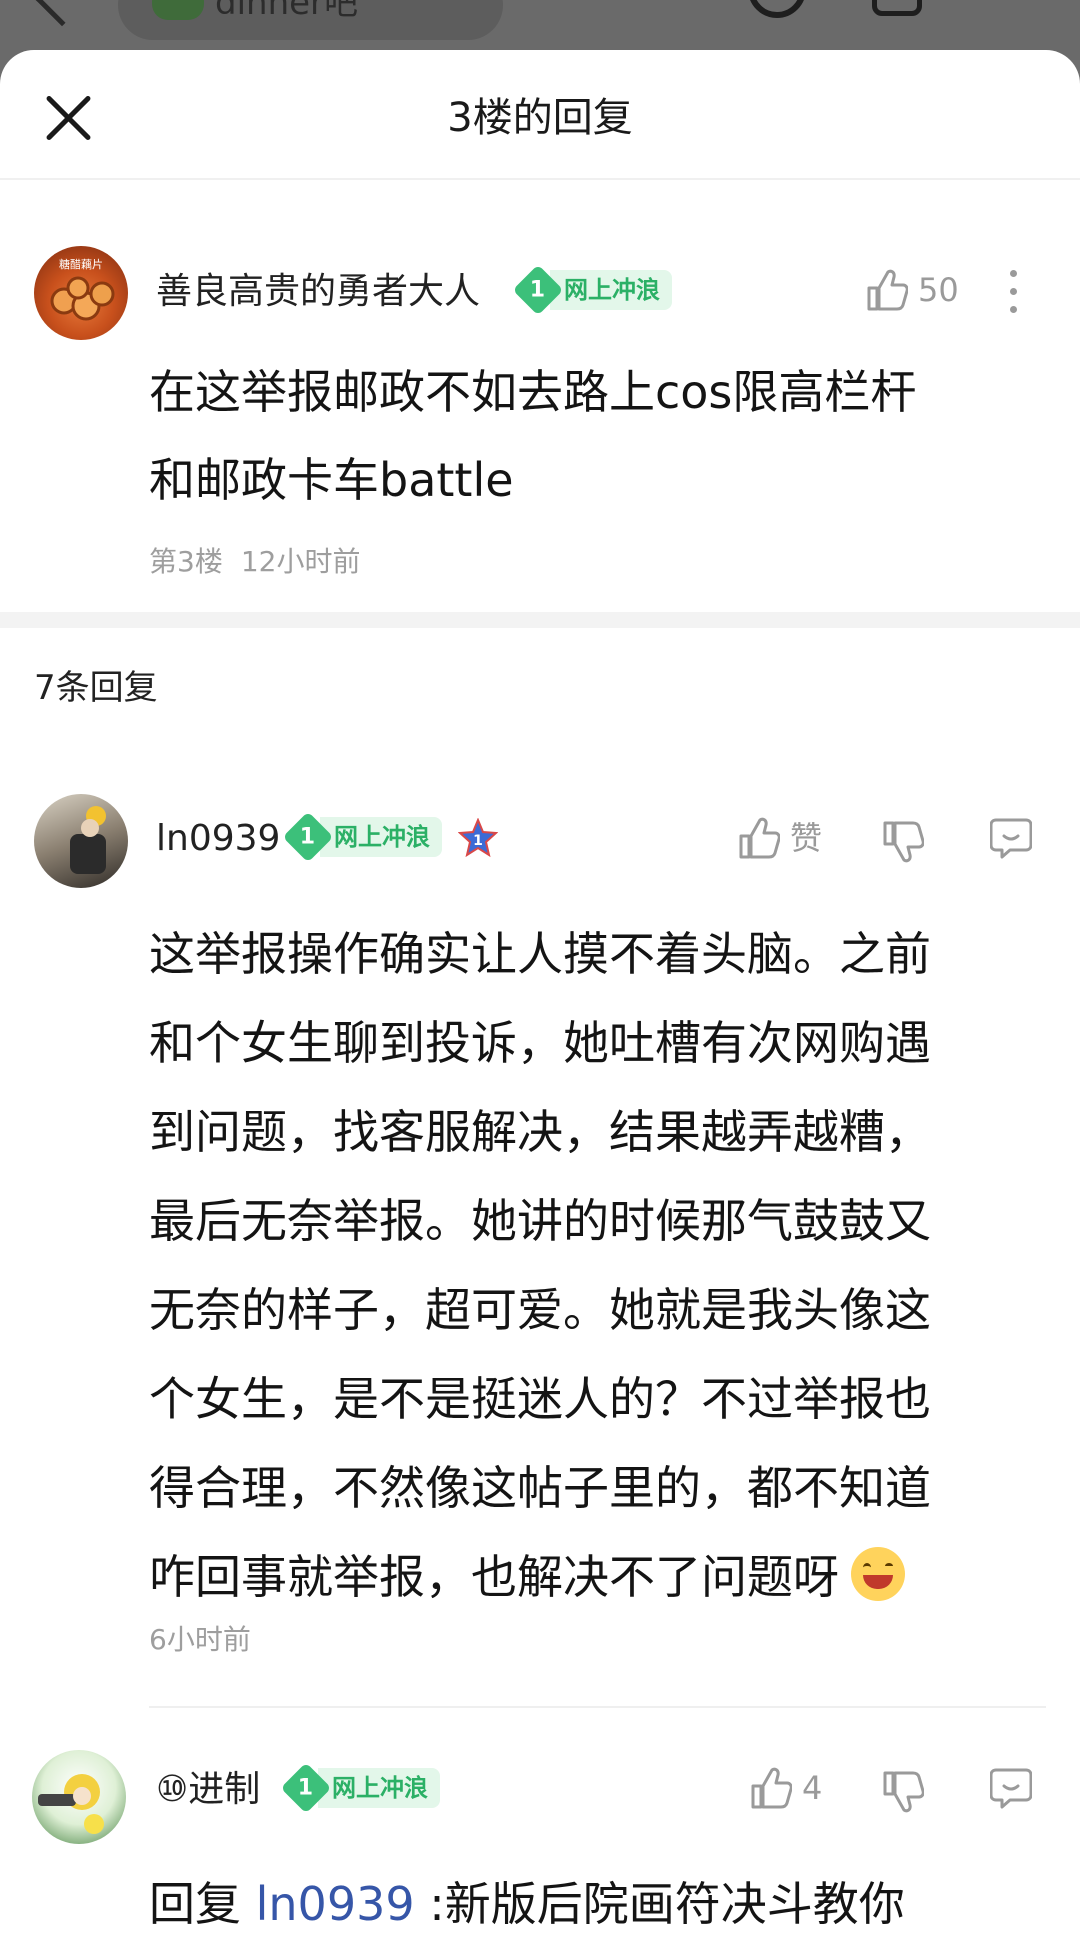  What do you see at coordinates (540, 1043) in the screenshot?
I see `reply-content-line: 和个女生聊到投诉，她吐槽有次网购遇` at bounding box center [540, 1043].